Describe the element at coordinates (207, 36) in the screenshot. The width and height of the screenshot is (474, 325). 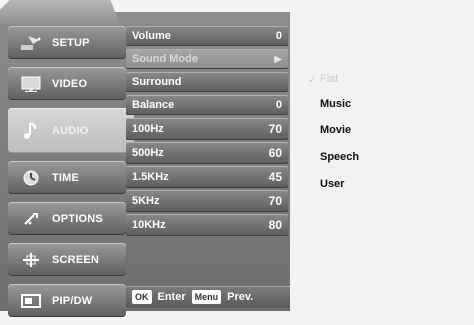
I see `menu-row-volume: Volume 0` at that location.